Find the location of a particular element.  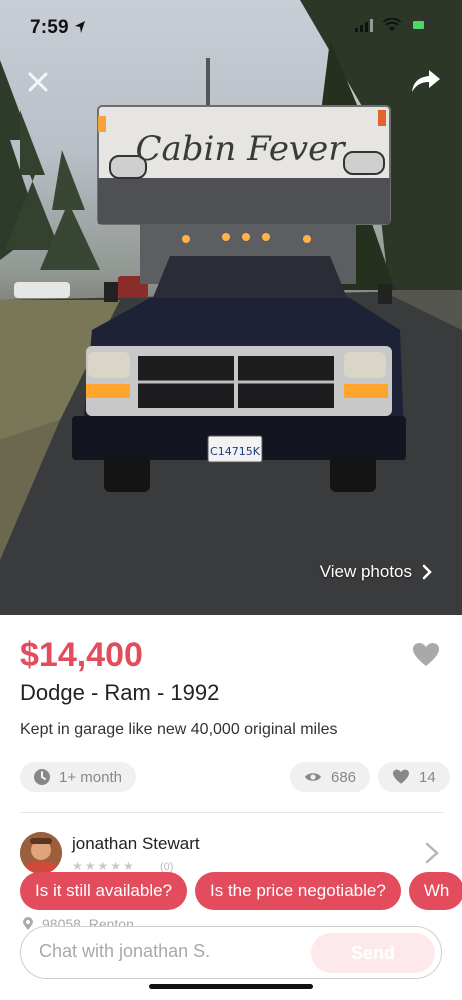

battery-icon is located at coordinates (422, 25).